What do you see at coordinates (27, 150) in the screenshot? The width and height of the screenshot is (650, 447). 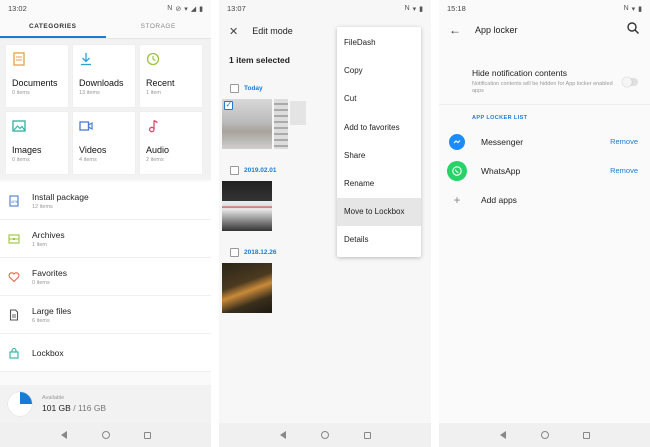 I see `tile-label: Images` at bounding box center [27, 150].